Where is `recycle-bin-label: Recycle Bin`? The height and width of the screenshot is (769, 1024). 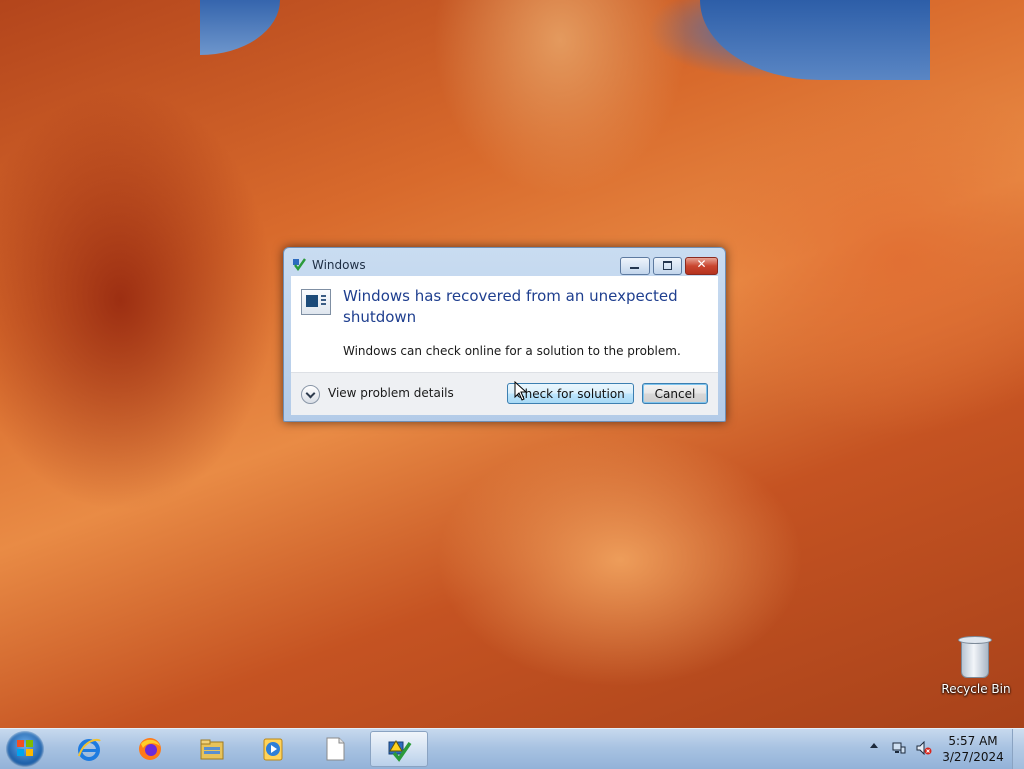 recycle-bin-label: Recycle Bin is located at coordinates (976, 689).